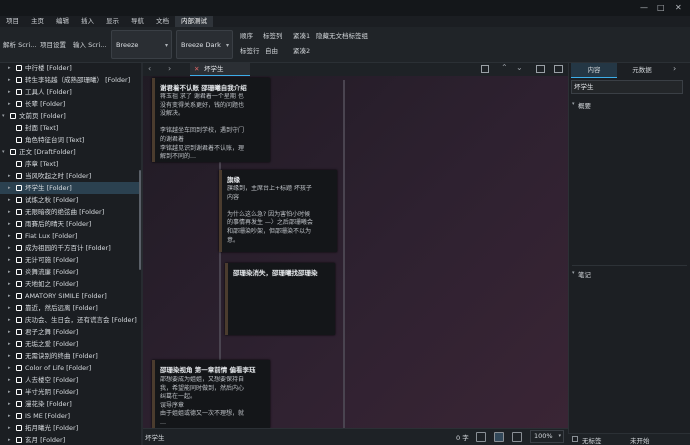 Image resolution: width=690 pixels, height=445 pixels. I want to click on tab-content: 内容, so click(594, 70).